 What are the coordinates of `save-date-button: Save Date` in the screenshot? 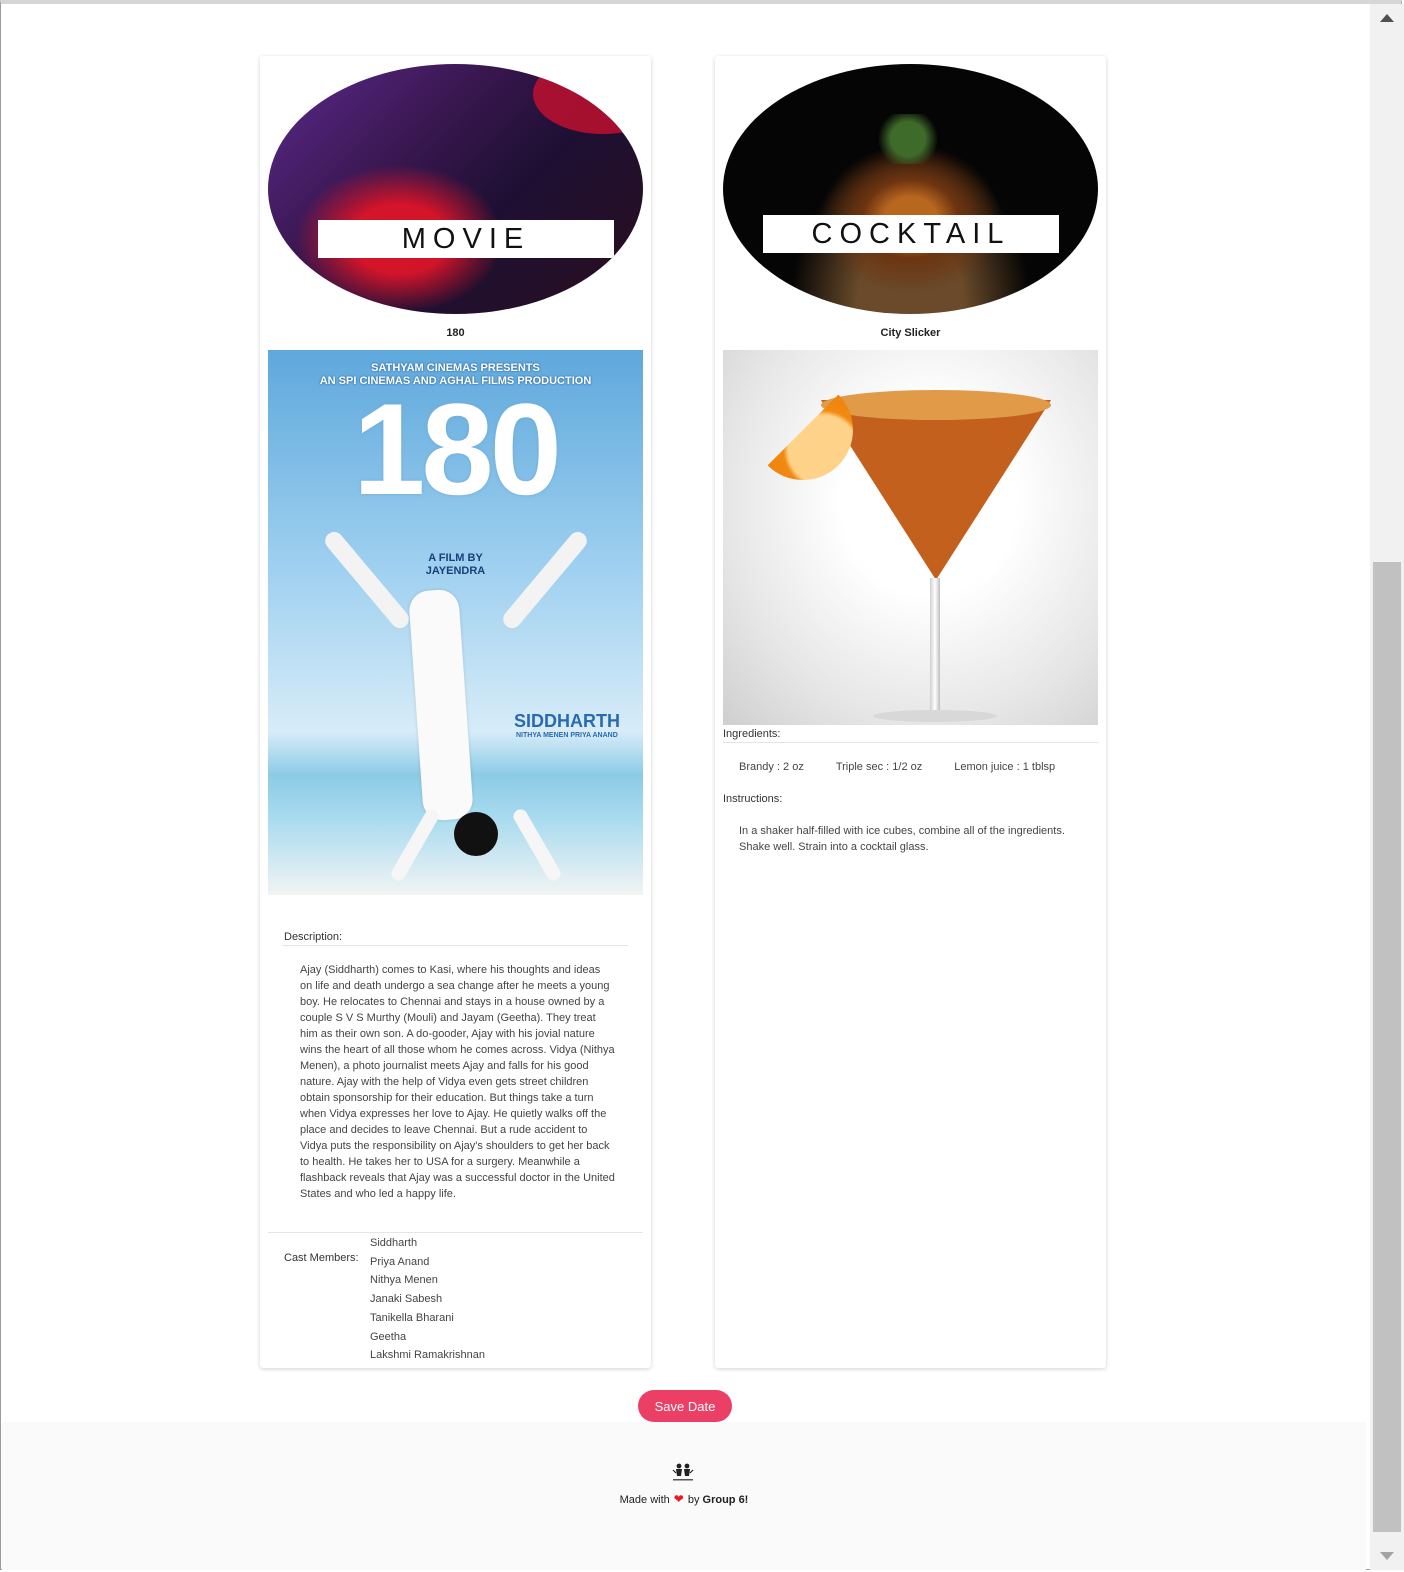 It's located at (685, 1406).